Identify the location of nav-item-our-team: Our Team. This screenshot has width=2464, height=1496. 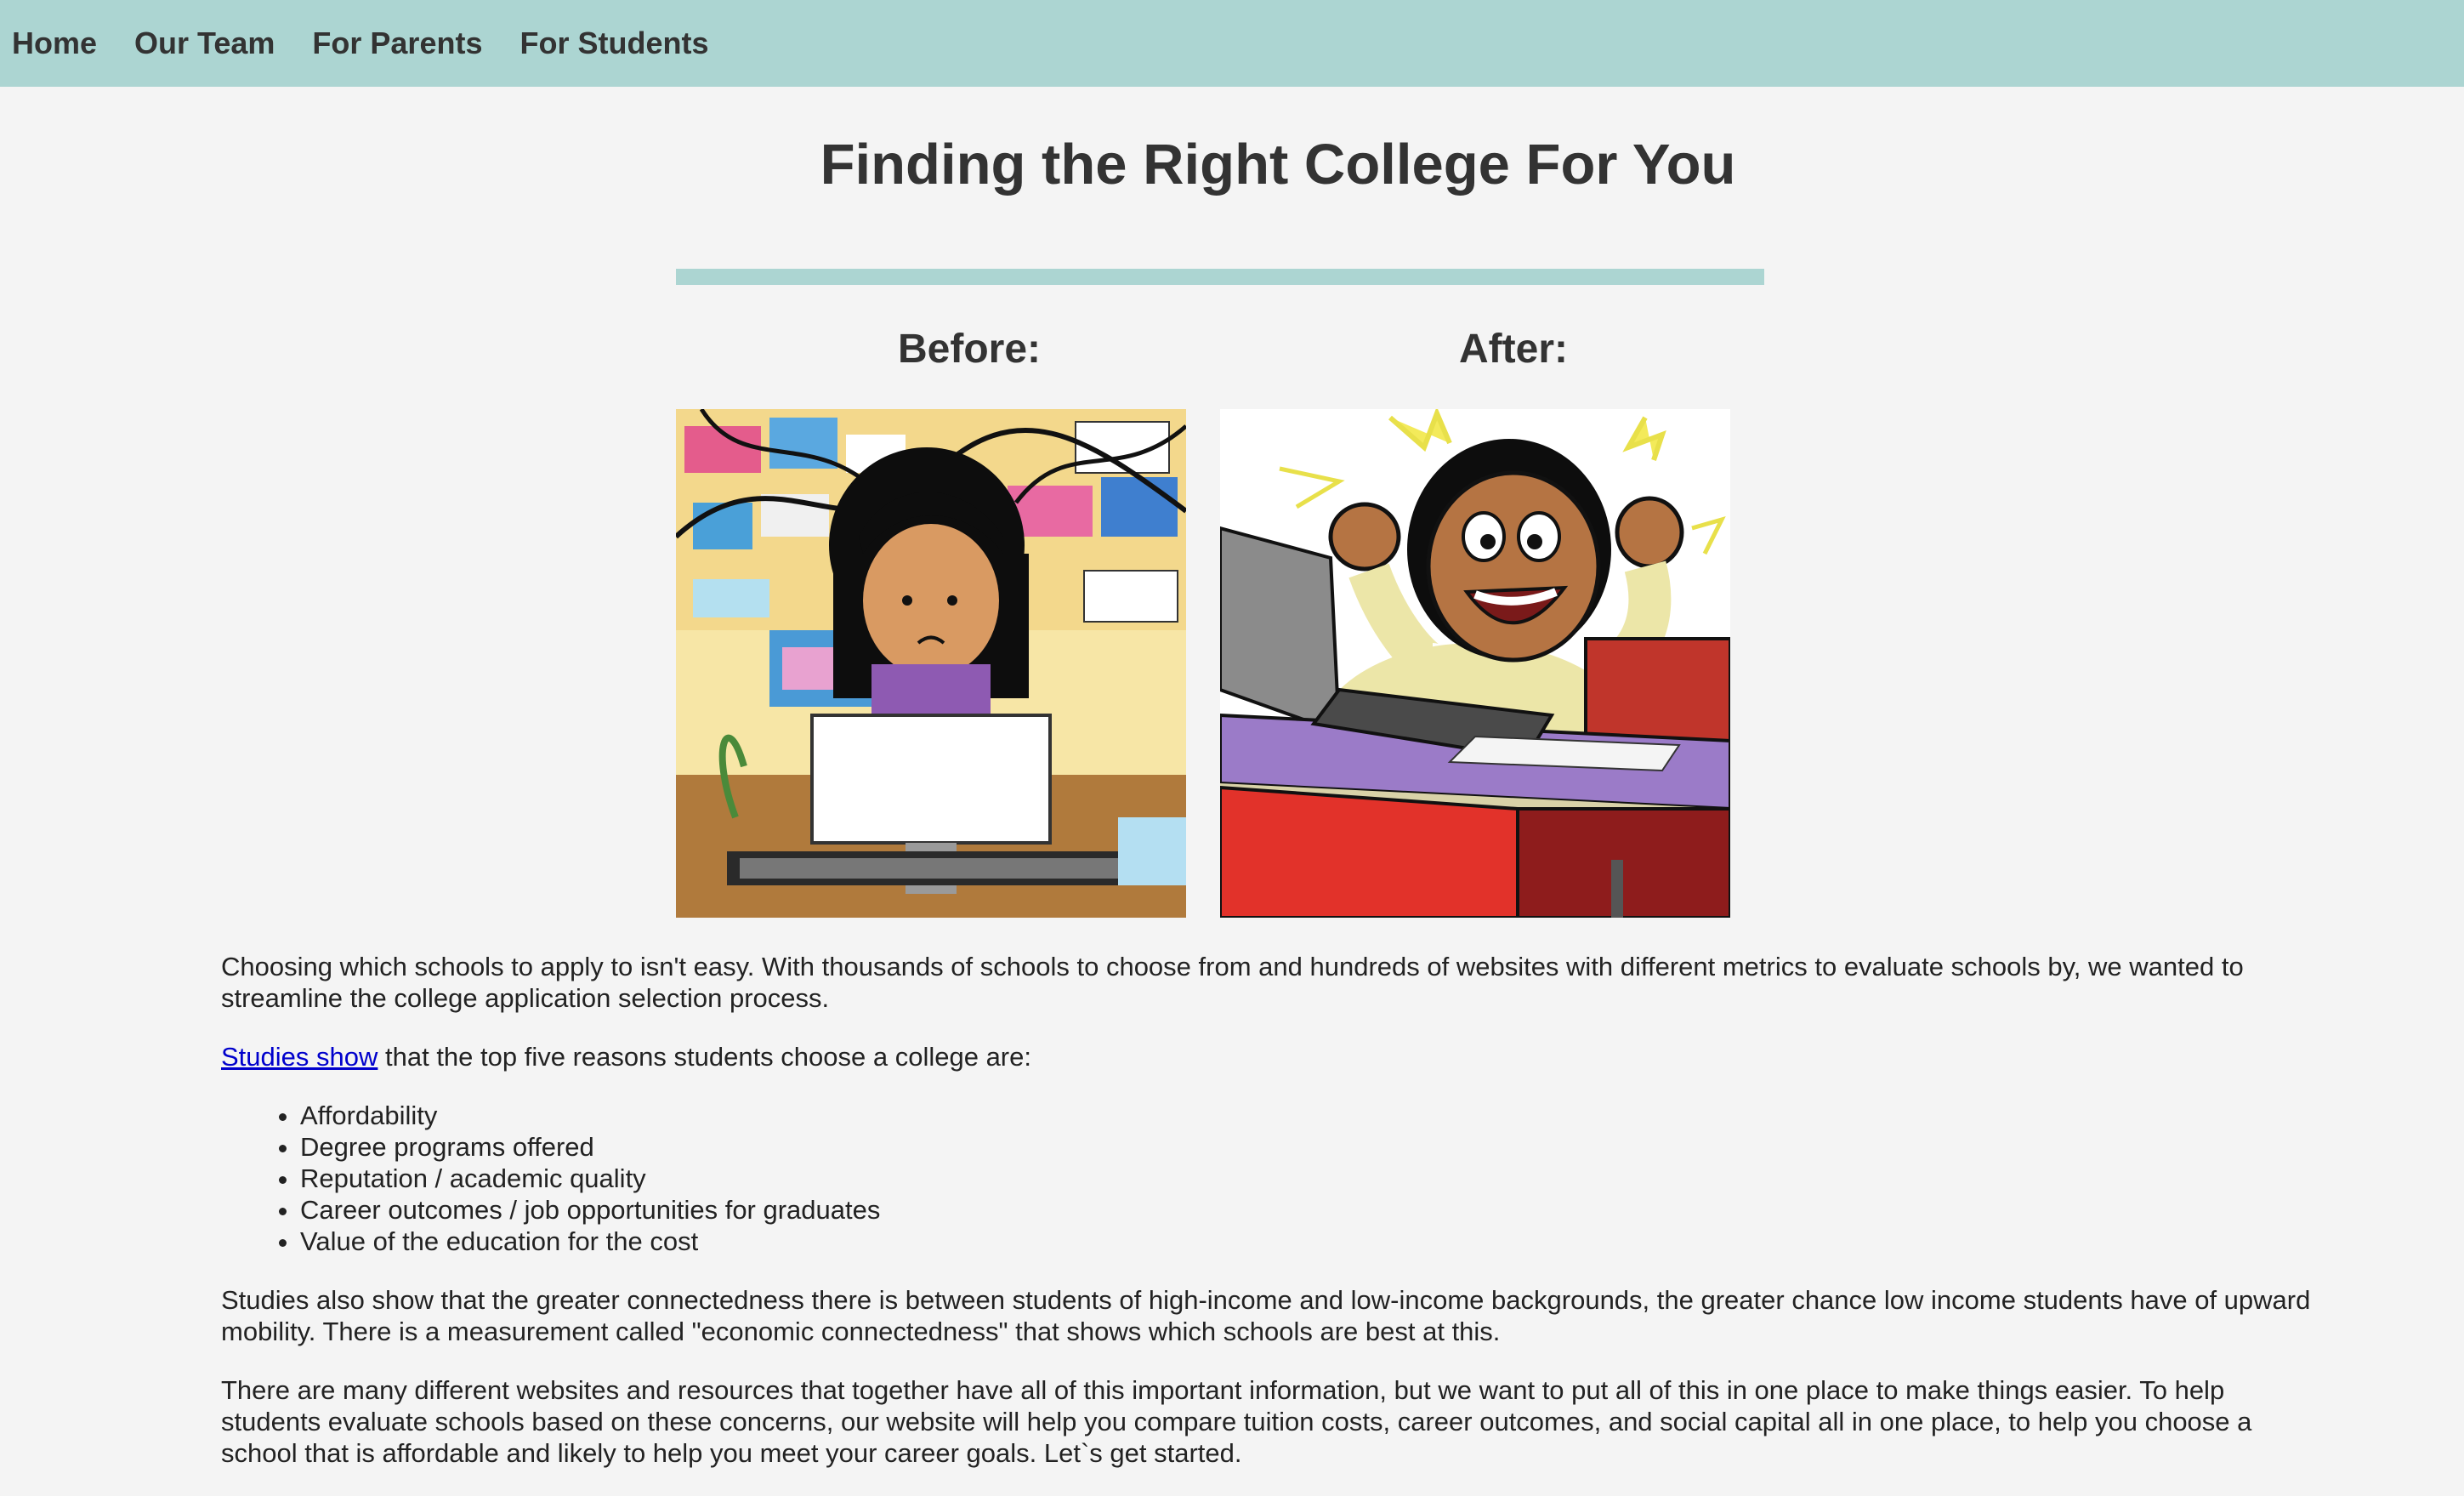
(204, 43).